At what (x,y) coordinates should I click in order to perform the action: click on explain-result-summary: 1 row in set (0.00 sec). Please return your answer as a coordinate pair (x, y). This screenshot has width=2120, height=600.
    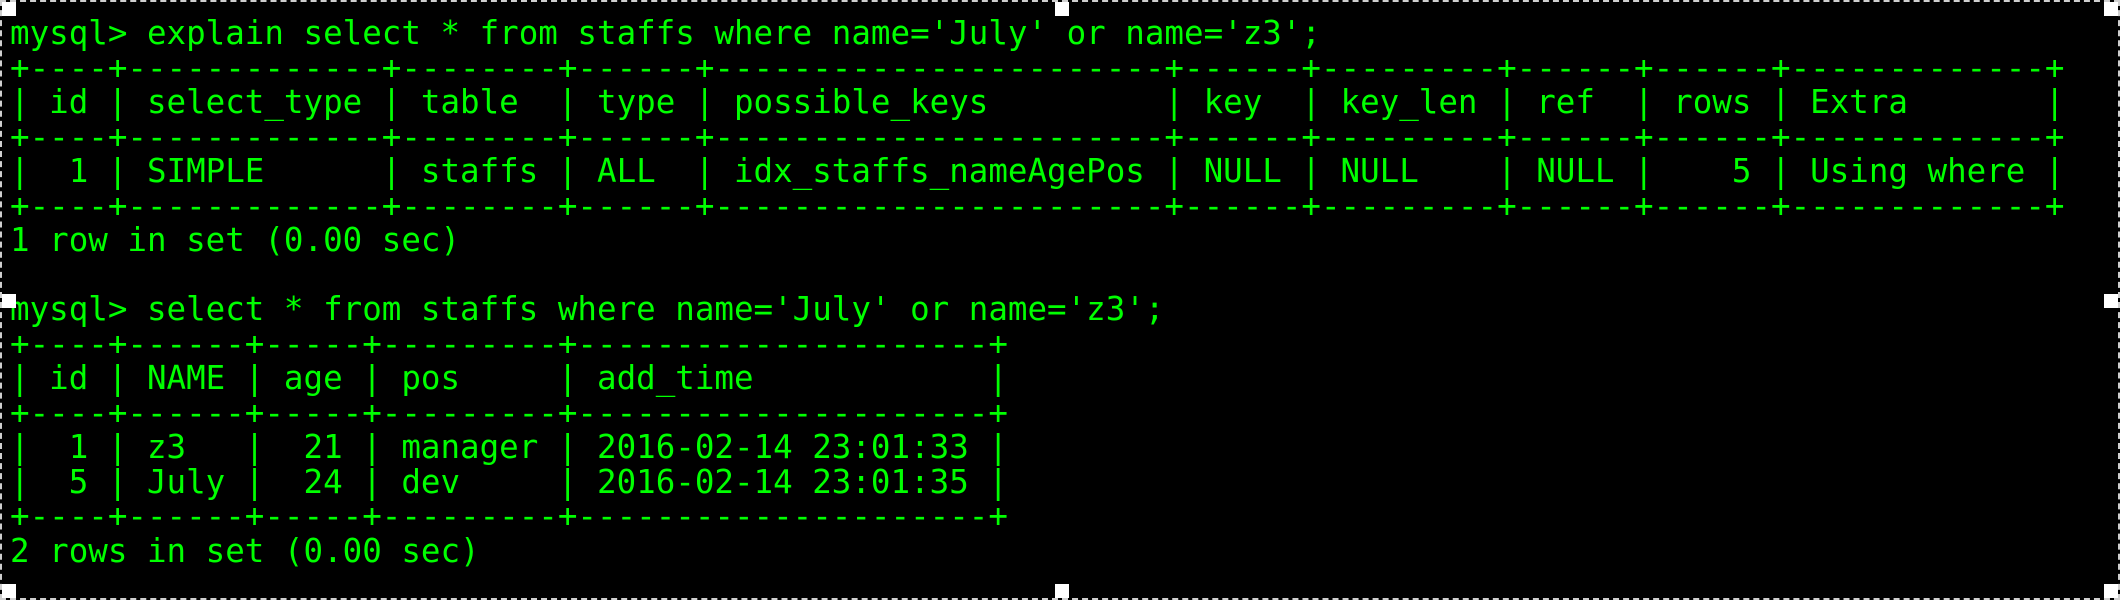
    Looking at the image, I should click on (235, 240).